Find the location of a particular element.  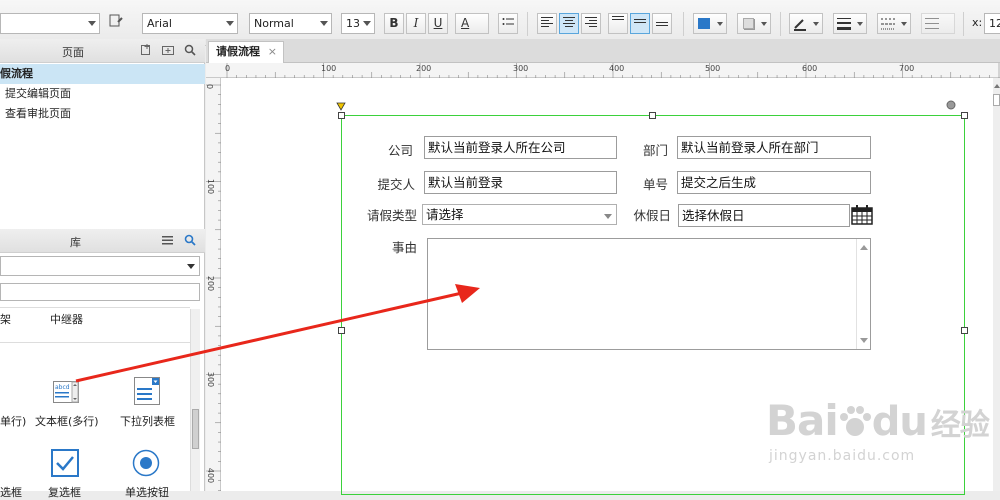

widget-label-dropdown-list: 下拉列表框 is located at coordinates (147, 421).